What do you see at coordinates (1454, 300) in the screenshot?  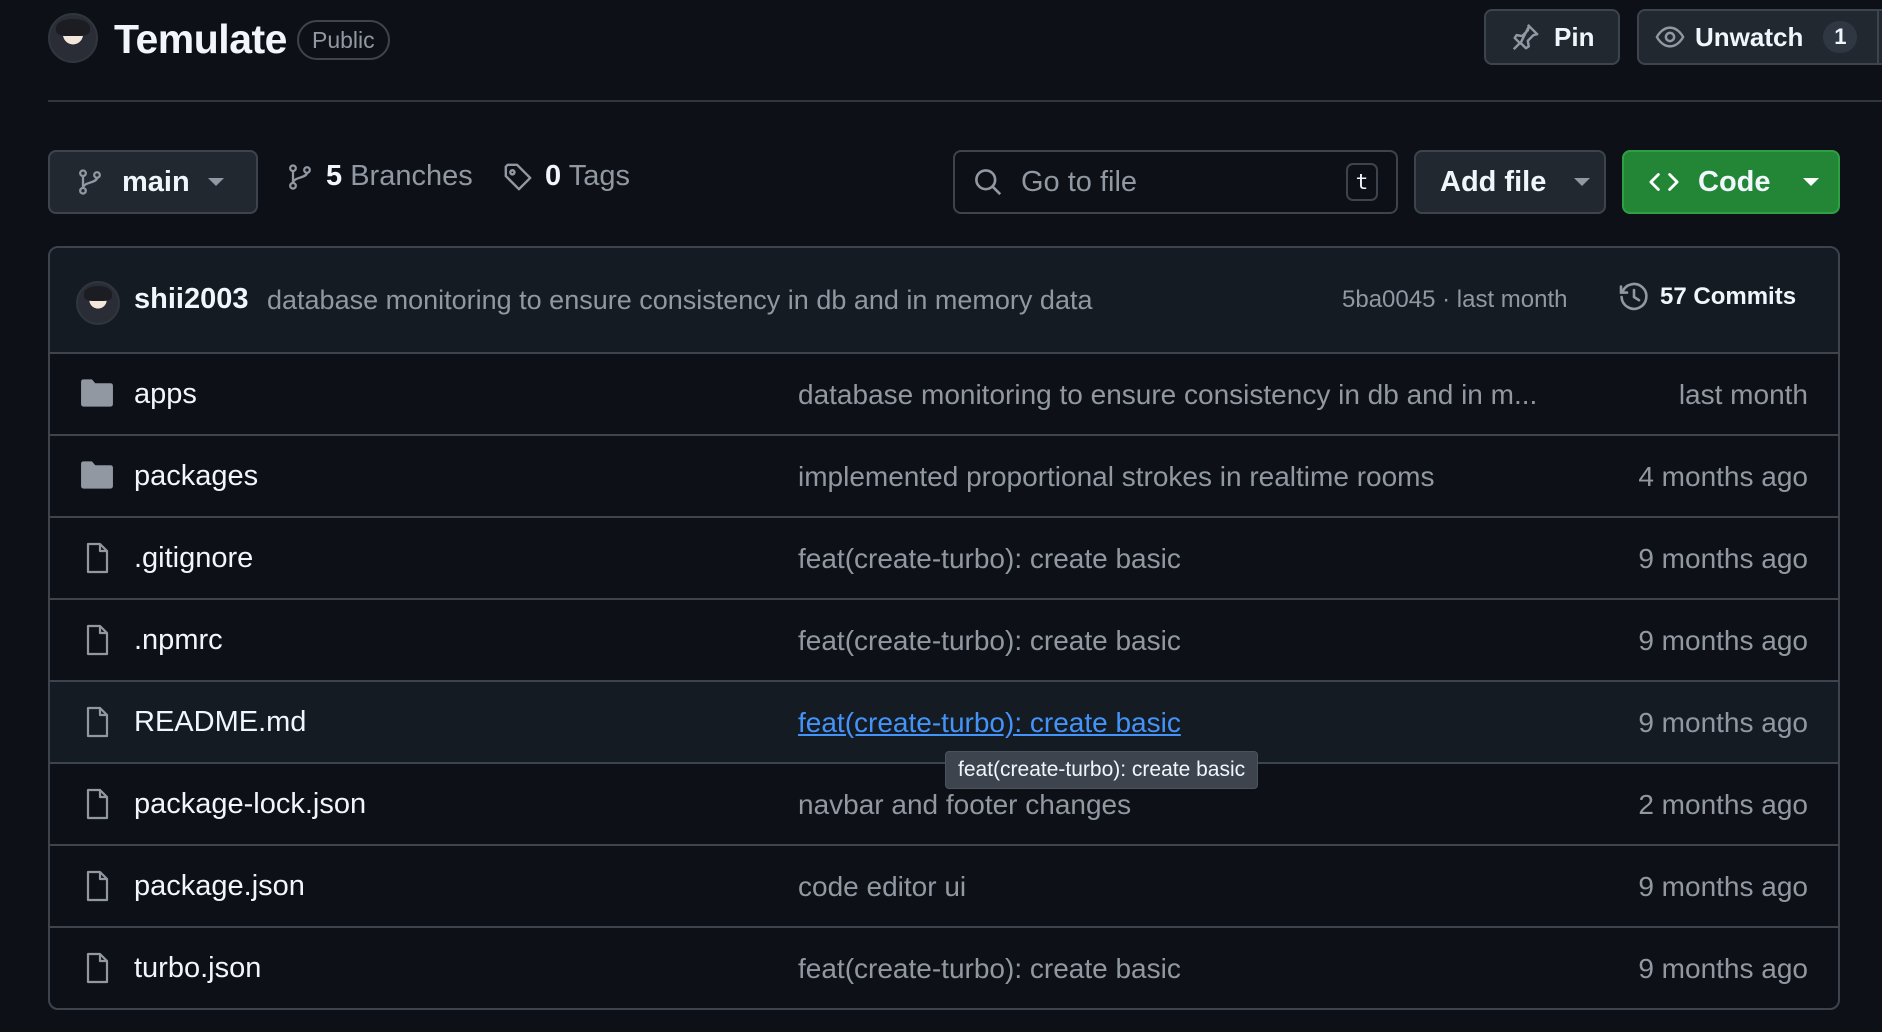 I see `commit-meta: 5ba0045 · last month` at bounding box center [1454, 300].